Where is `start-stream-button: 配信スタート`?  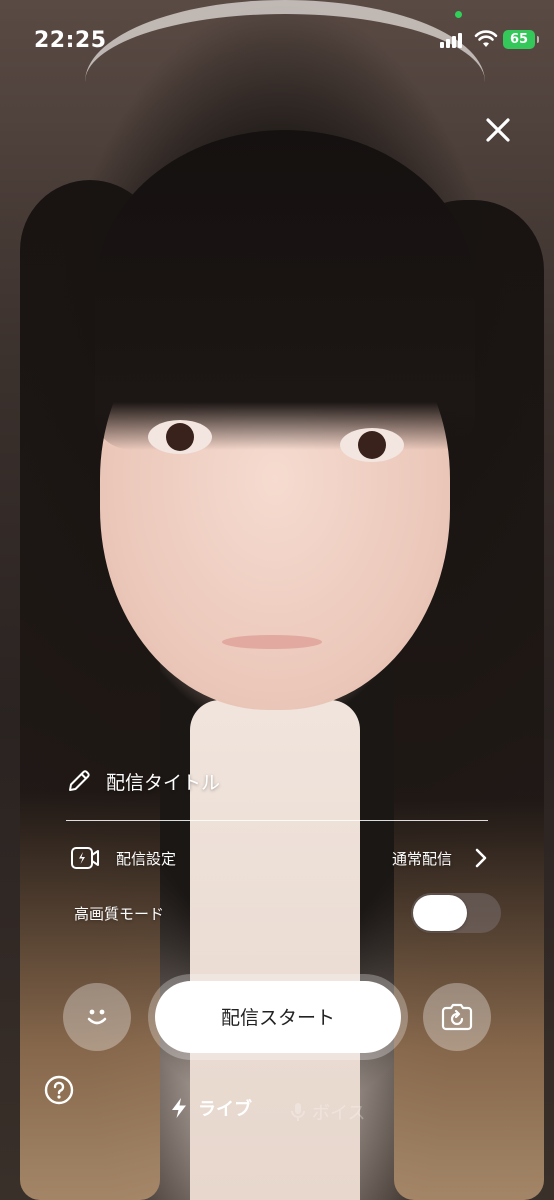
start-stream-button: 配信スタート is located at coordinates (278, 1017).